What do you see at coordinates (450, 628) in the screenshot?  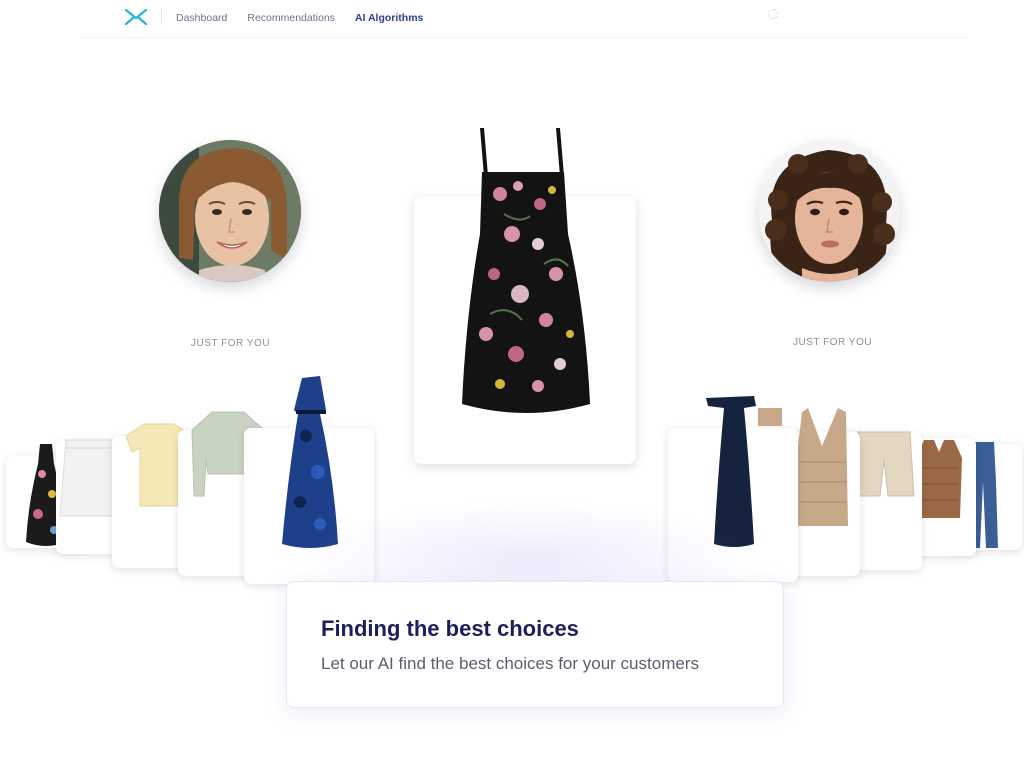 I see `info-title: Finding the best choices` at bounding box center [450, 628].